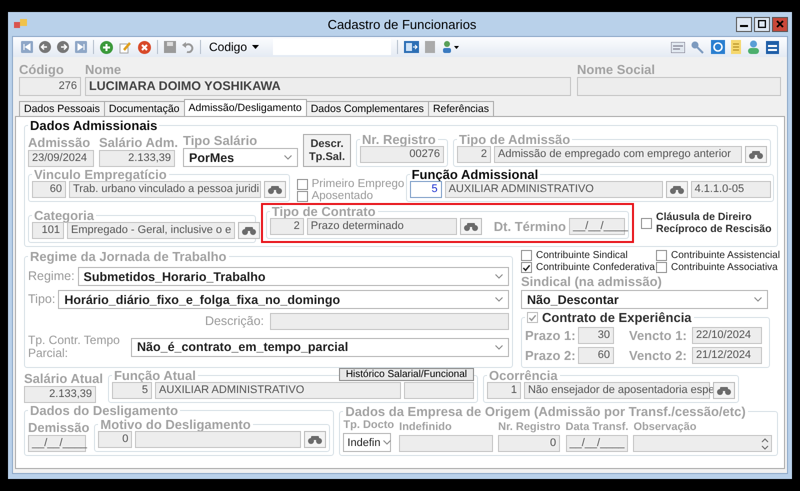 The image size is (800, 491). What do you see at coordinates (51, 276) in the screenshot?
I see `field-label: Regime:` at bounding box center [51, 276].